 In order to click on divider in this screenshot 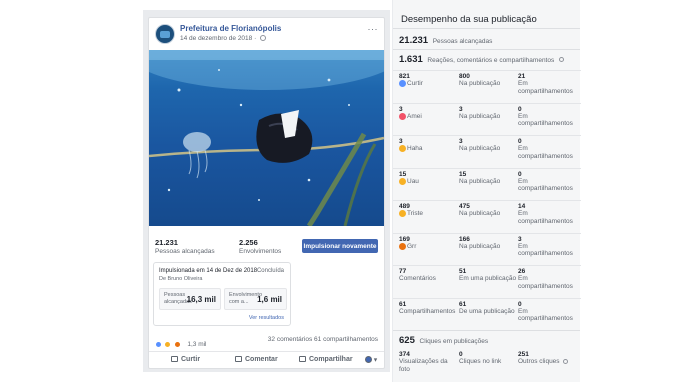, I will do `click(486, 28)`.